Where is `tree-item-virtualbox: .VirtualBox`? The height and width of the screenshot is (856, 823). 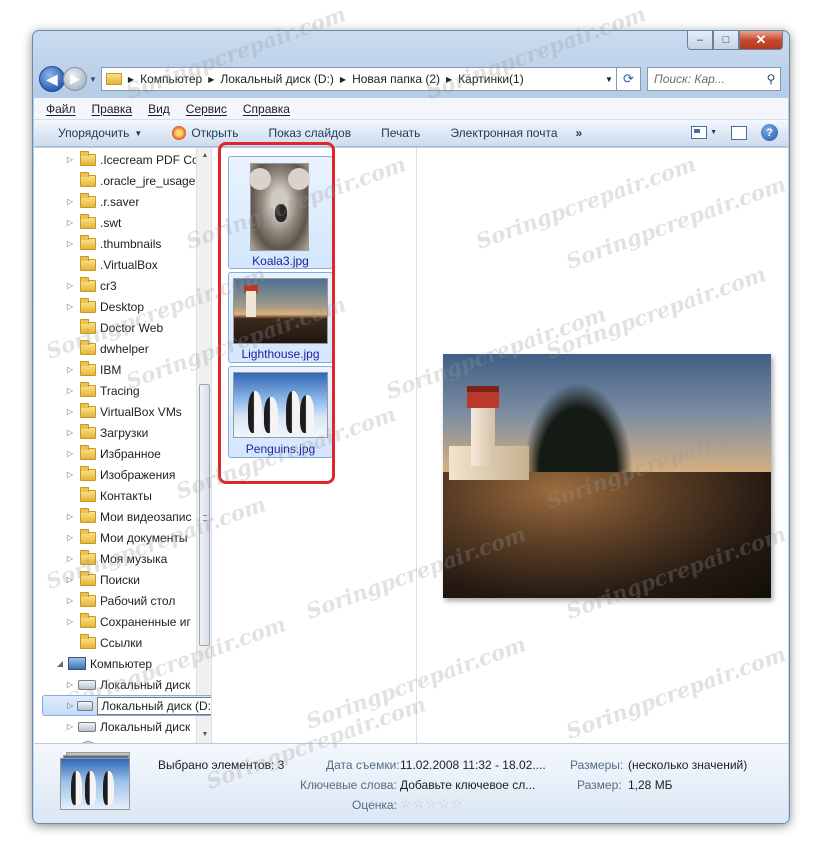
tree-item-virtualbox: .VirtualBox is located at coordinates (111, 264).